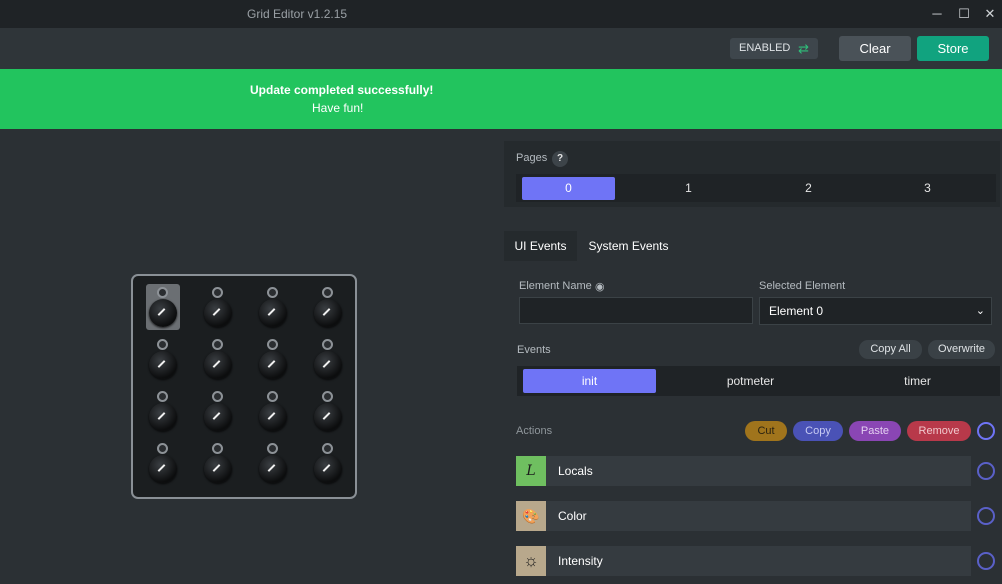 This screenshot has width=1002, height=584. I want to click on palette-icon: 🎨, so click(531, 516).